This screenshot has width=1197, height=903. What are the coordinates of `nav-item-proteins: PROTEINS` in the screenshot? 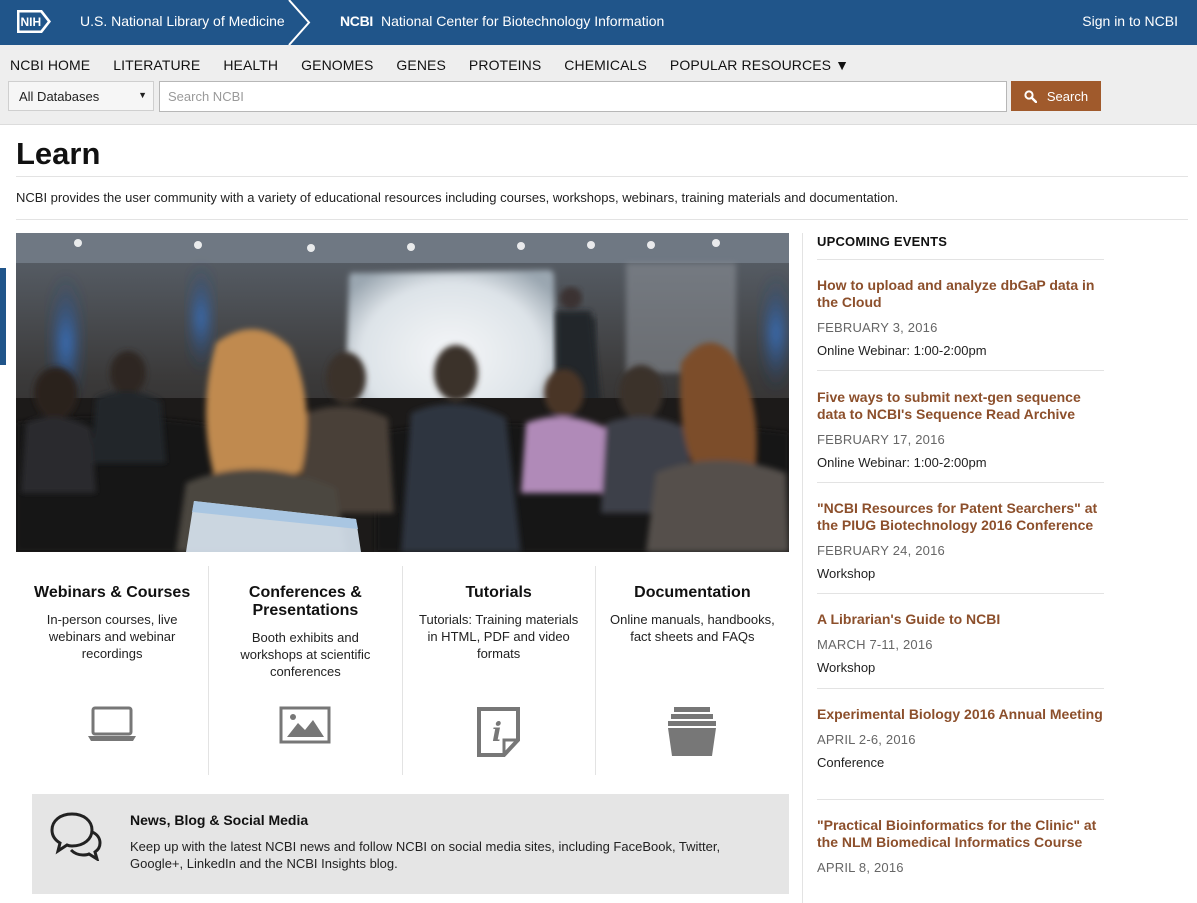 It's located at (505, 65).